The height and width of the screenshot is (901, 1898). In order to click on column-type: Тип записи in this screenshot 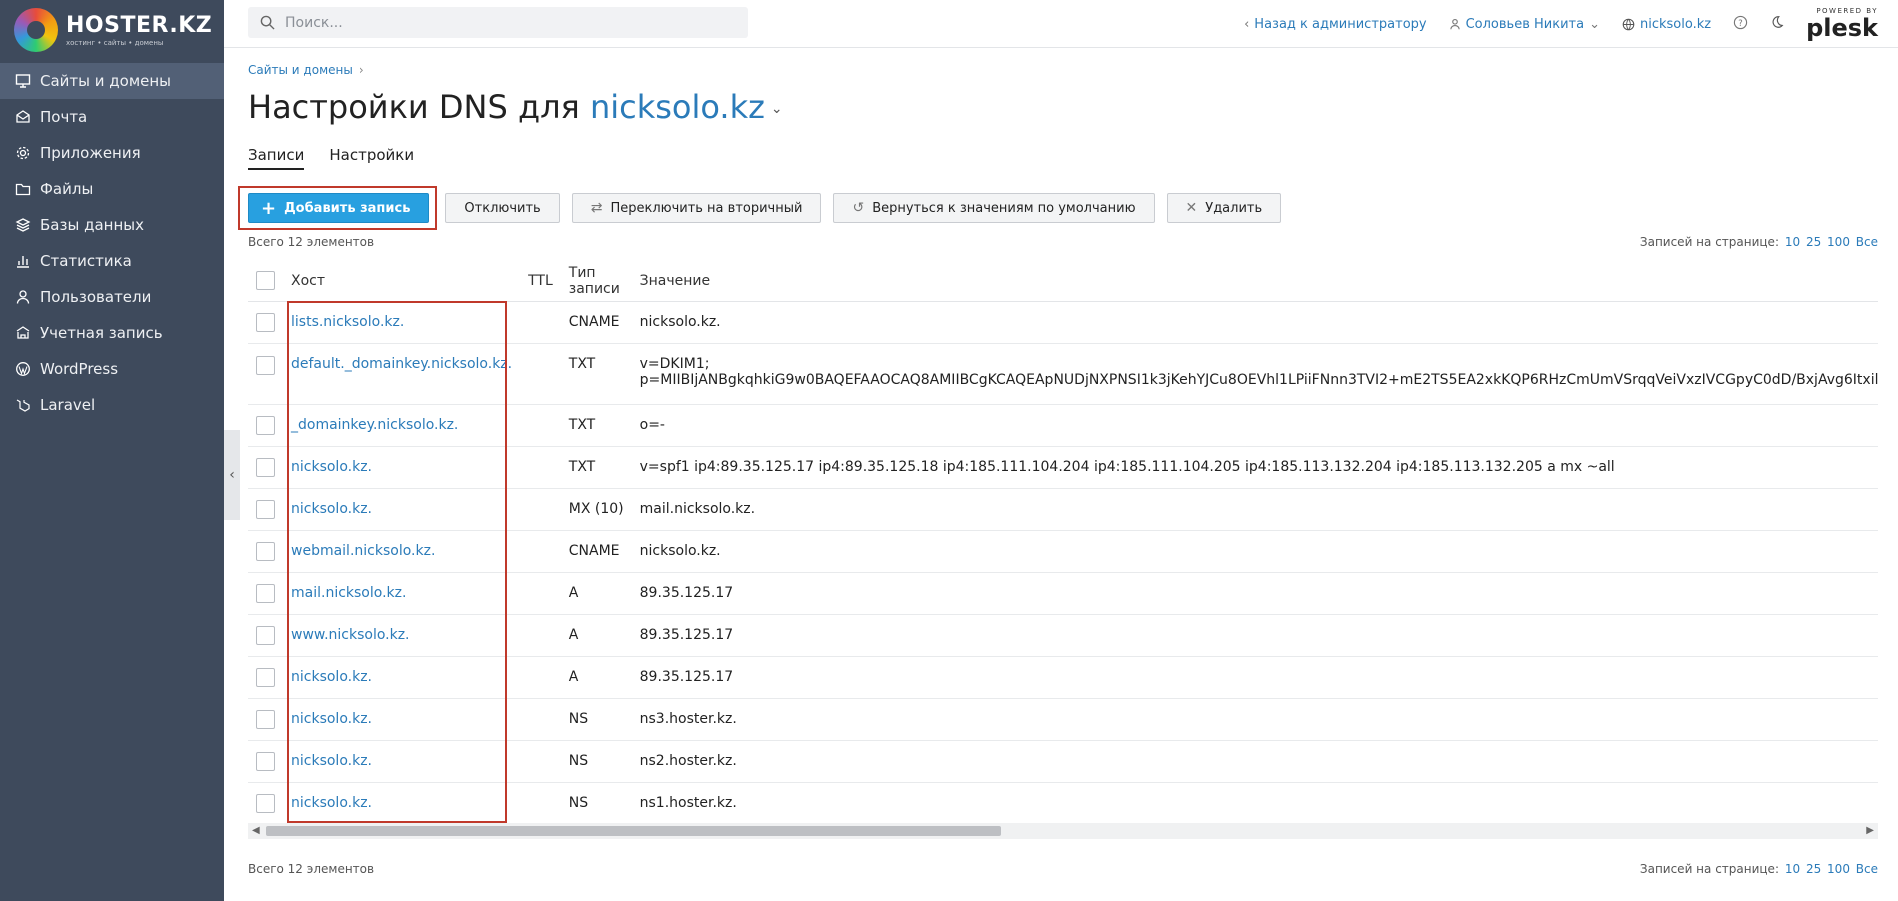, I will do `click(596, 281)`.